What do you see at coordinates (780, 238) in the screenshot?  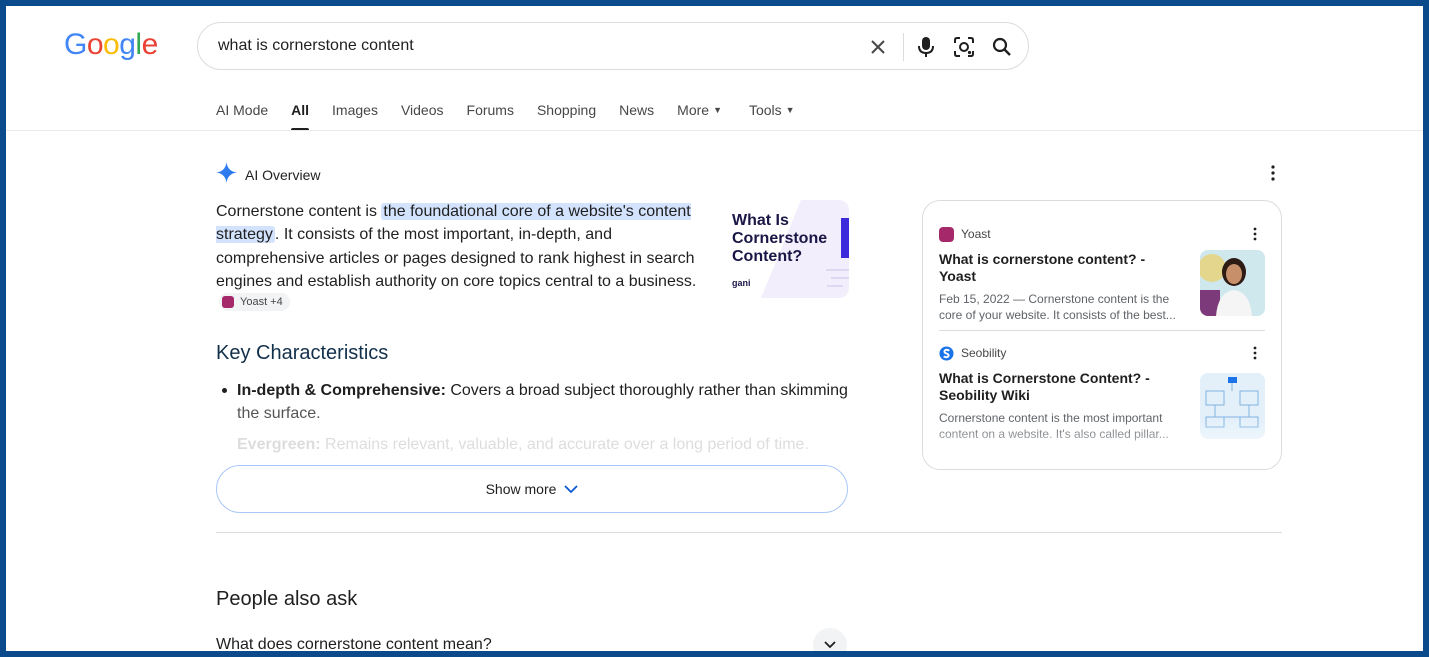 I see `thumbnail-title: What Is Cornerstone Content?` at bounding box center [780, 238].